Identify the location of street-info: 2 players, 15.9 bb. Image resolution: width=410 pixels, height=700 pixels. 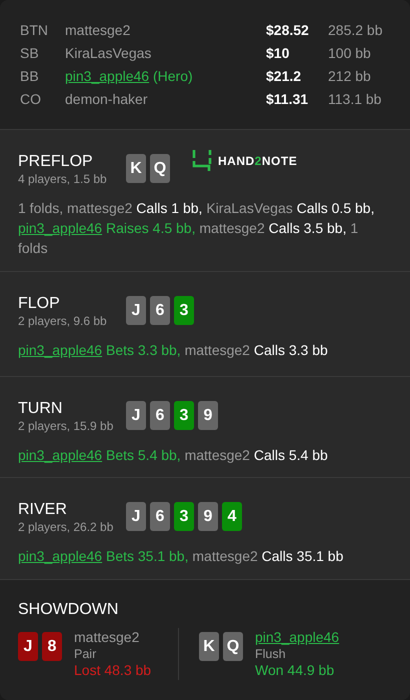
(66, 426).